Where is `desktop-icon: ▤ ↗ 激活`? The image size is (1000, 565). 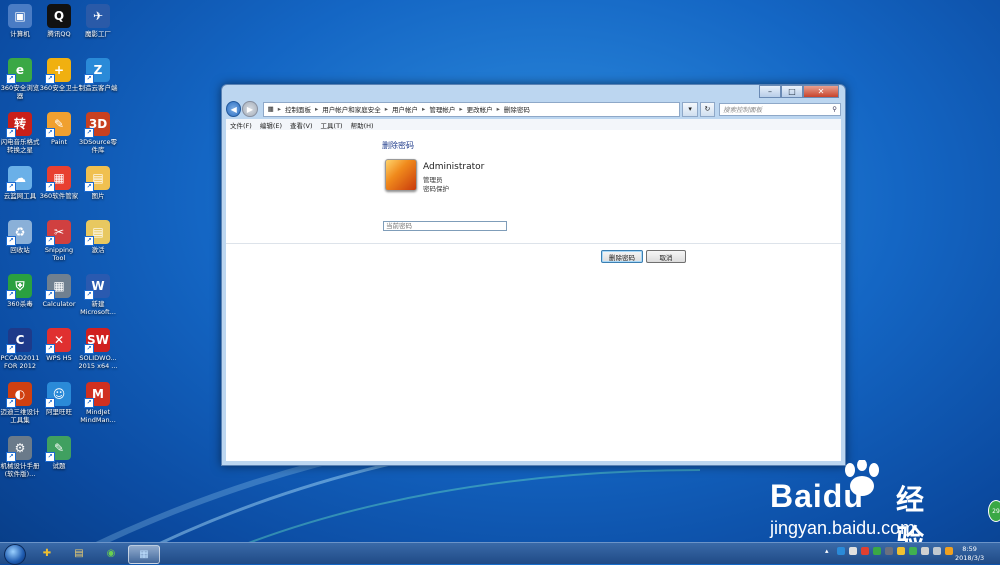
desktop-icon: ▤ ↗ 激活 is located at coordinates (98, 237).